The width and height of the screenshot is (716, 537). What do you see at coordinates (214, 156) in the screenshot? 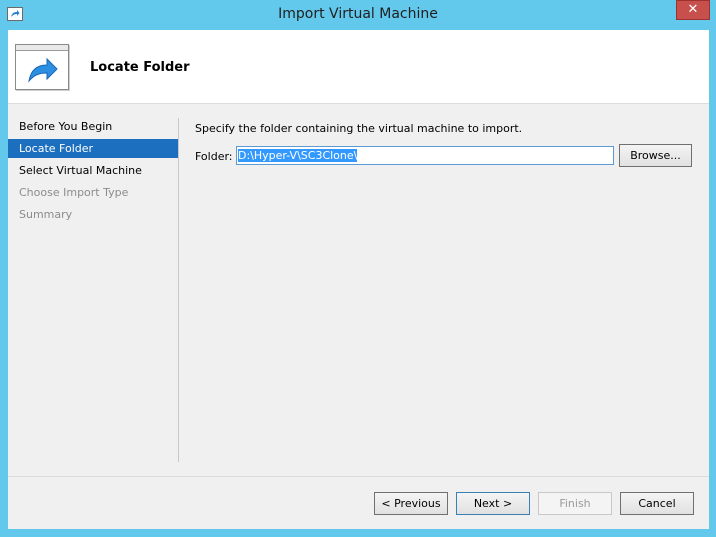
I see `folder-label: Folder:` at bounding box center [214, 156].